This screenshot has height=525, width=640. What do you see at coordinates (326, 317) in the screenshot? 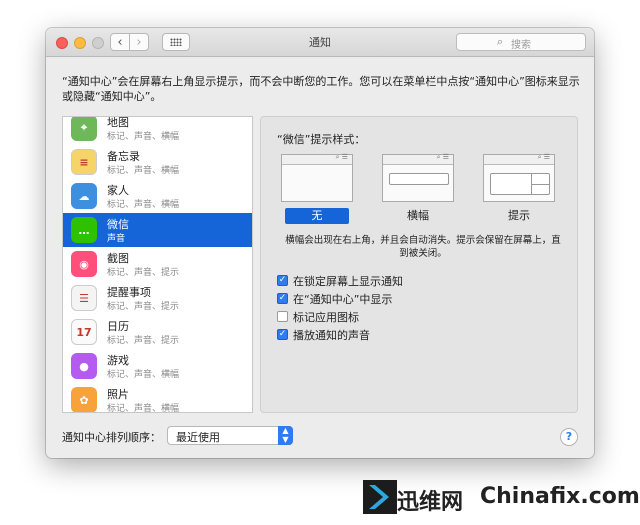
I see `checkbox-label: 标记应用图标` at bounding box center [326, 317].